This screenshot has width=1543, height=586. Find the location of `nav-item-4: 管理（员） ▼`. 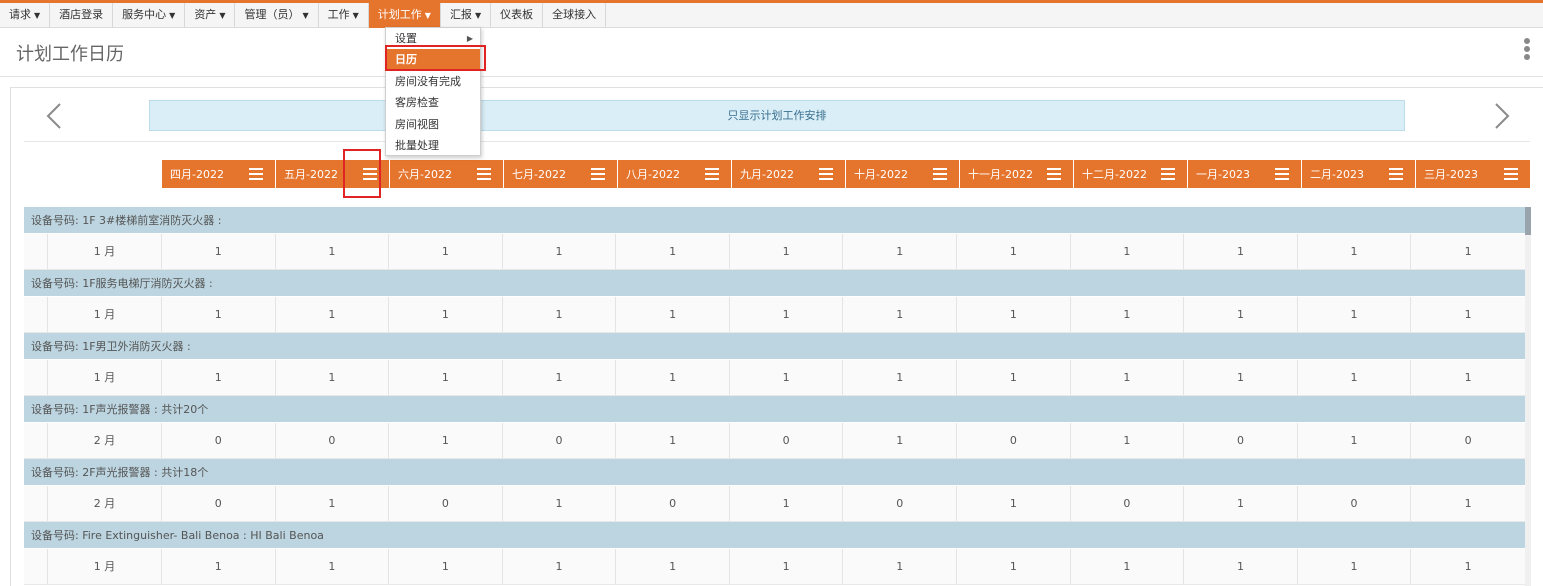

nav-item-4: 管理（员） ▼ is located at coordinates (277, 15).